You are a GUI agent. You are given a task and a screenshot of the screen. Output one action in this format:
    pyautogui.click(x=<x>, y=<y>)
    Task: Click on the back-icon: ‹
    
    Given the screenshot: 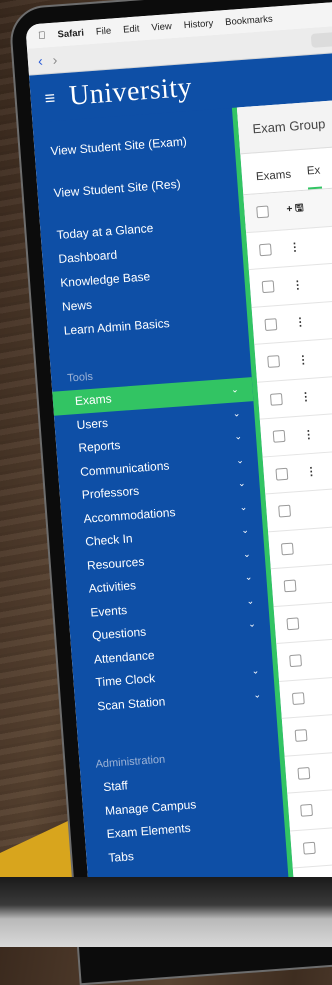 What is the action you would take?
    pyautogui.click(x=40, y=61)
    